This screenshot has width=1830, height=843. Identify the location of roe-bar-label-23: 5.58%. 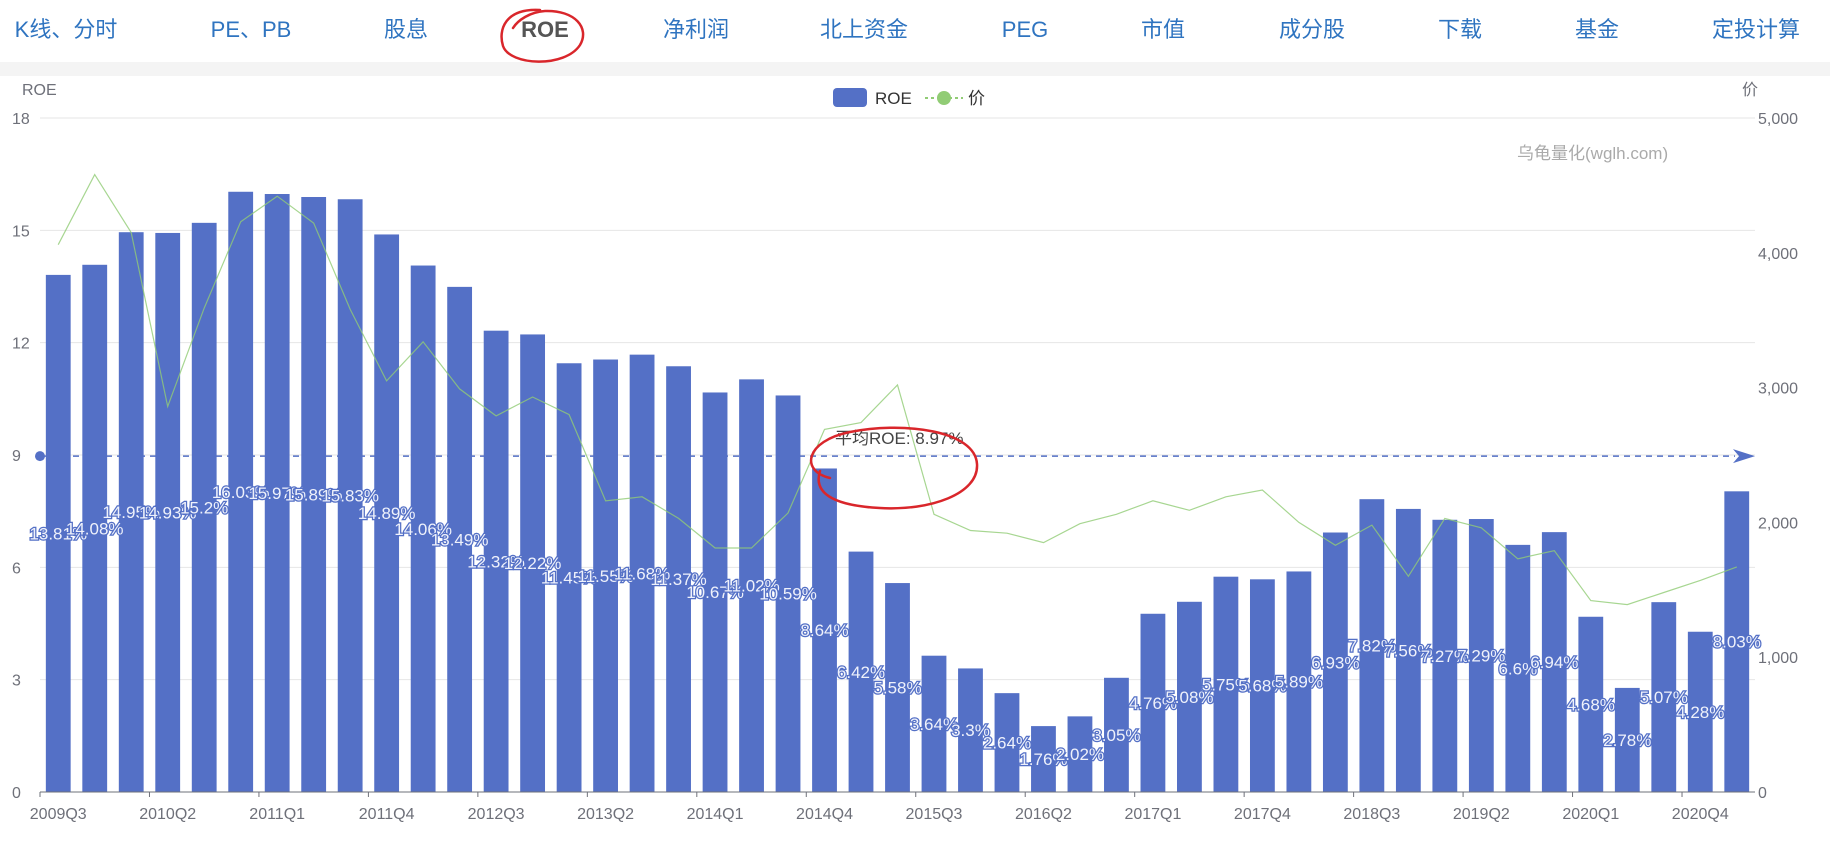
(897, 688).